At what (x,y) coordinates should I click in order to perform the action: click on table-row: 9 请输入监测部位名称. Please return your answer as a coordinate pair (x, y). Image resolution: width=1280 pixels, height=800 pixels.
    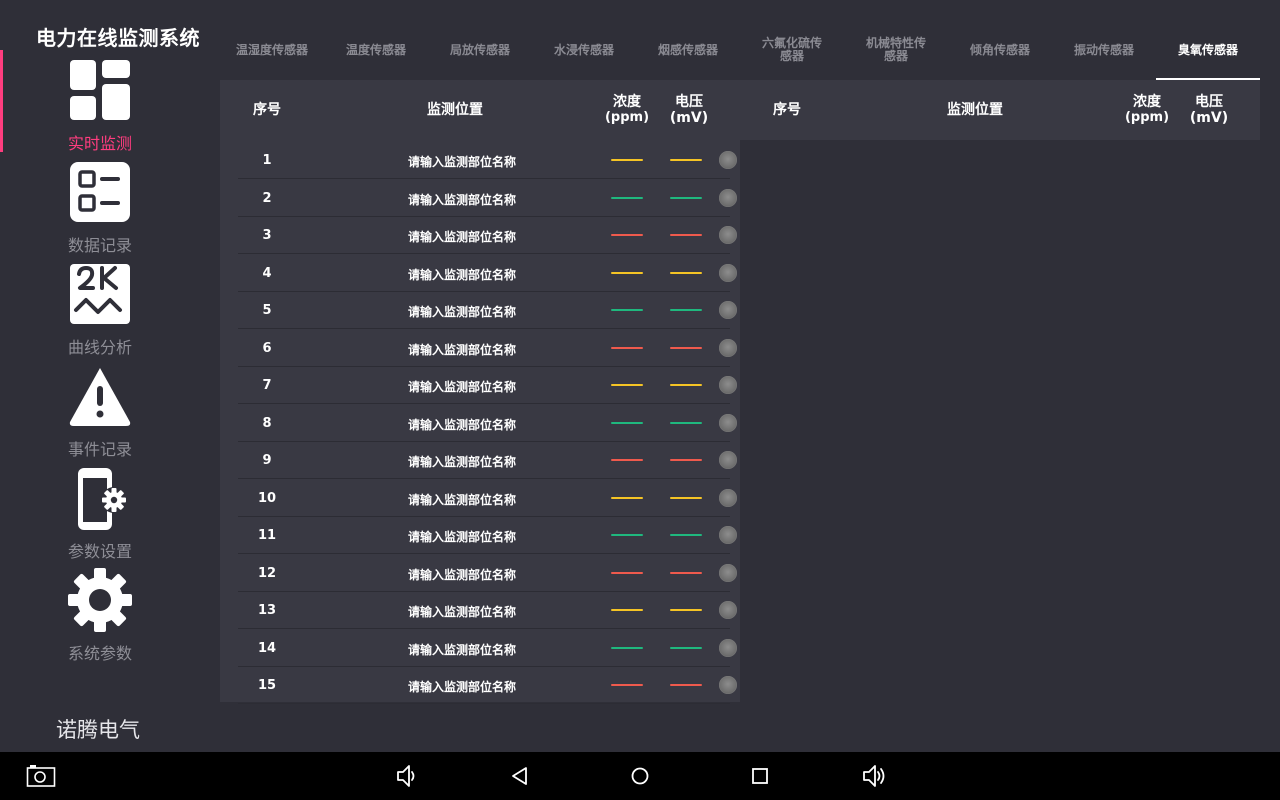
    Looking at the image, I should click on (487, 460).